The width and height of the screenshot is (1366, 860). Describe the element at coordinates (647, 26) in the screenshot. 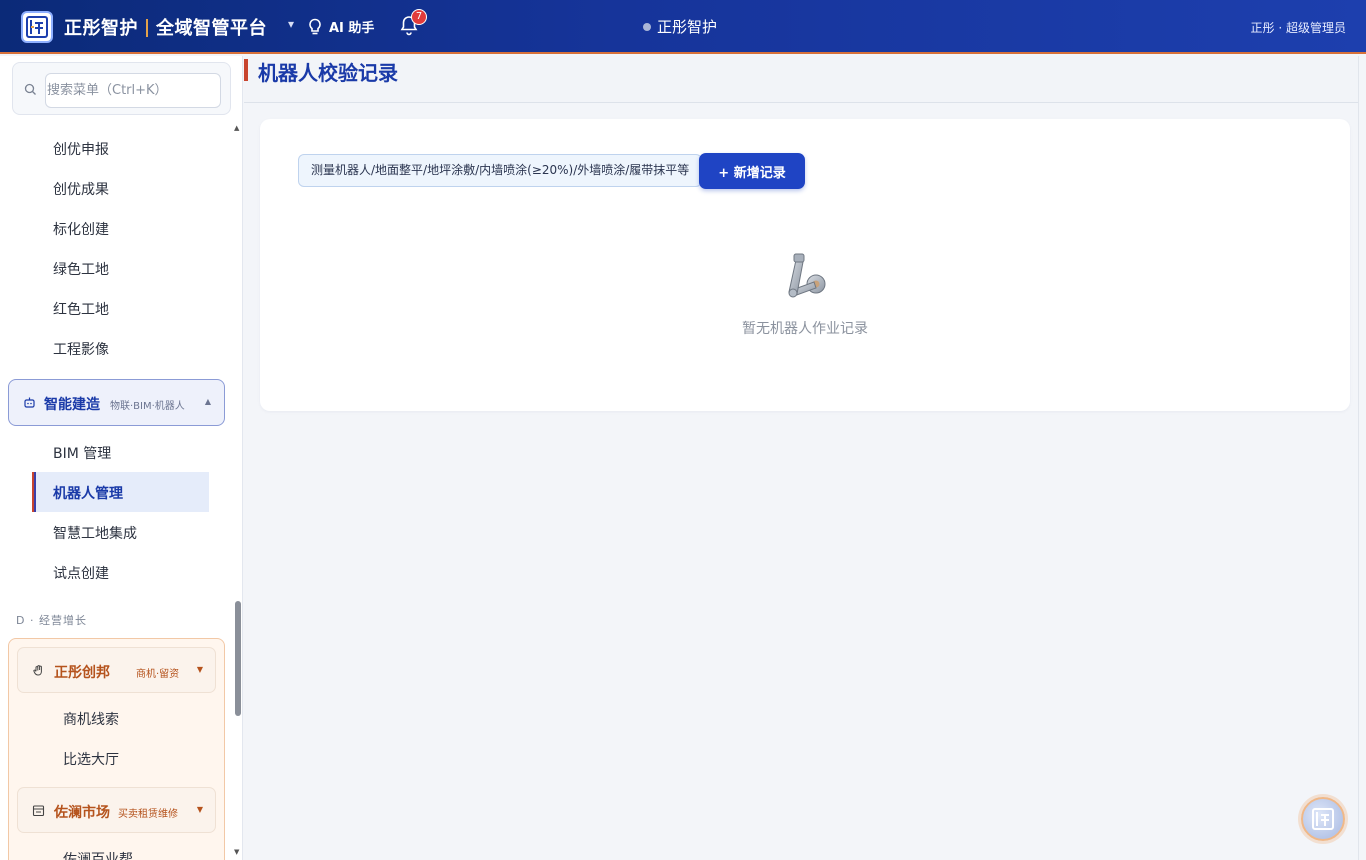

I see `status-dot` at that location.